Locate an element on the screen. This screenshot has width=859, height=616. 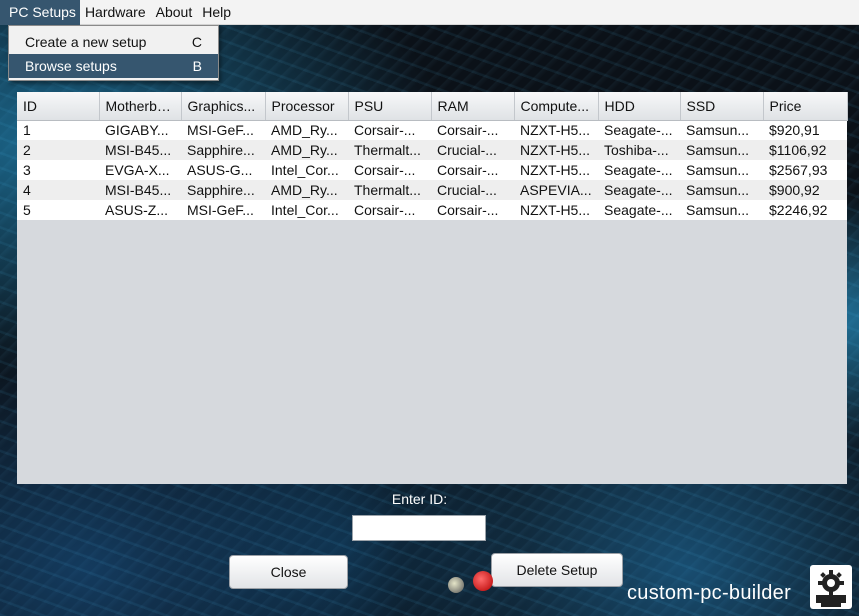
menu-hardware: Hardware is located at coordinates (115, 12).